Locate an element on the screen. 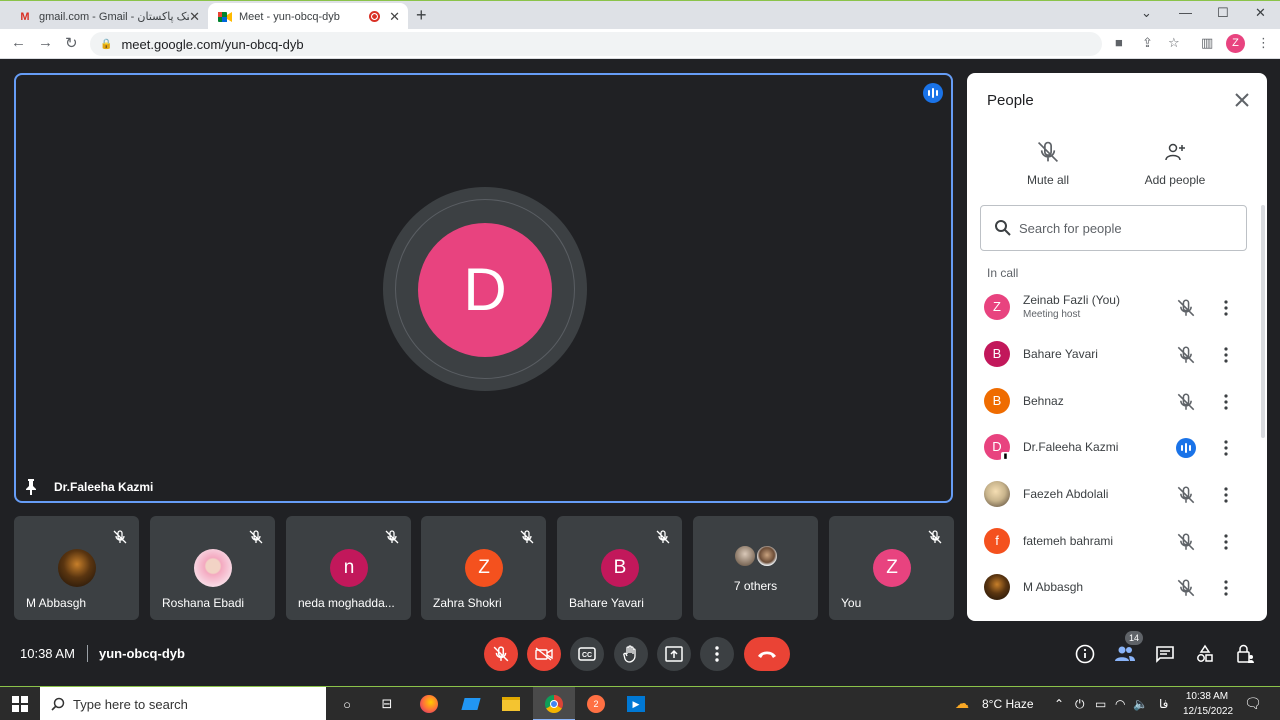 The image size is (1280, 720). participant-row: M Abbasgh is located at coordinates (1112, 588).